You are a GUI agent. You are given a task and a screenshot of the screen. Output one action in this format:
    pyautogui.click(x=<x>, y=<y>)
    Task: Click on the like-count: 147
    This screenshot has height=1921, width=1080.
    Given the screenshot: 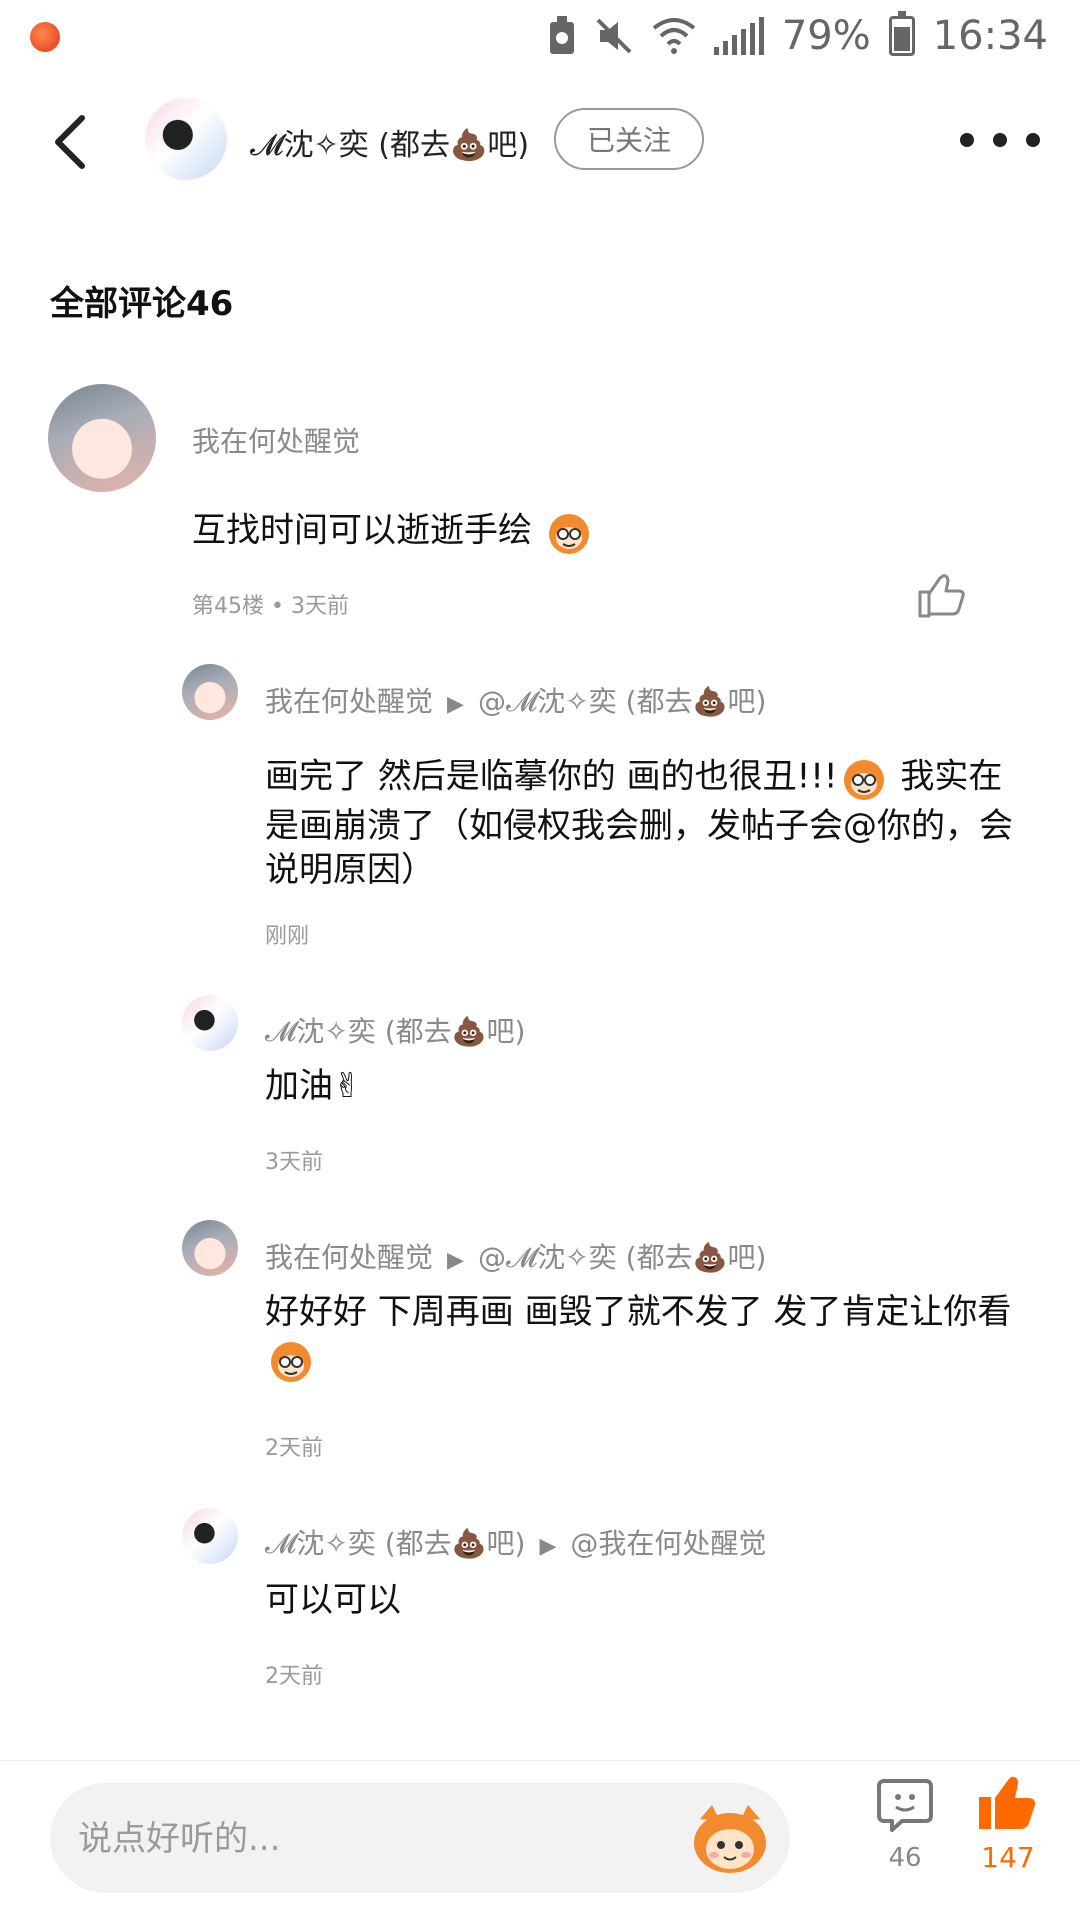 What is the action you would take?
    pyautogui.click(x=1008, y=1857)
    